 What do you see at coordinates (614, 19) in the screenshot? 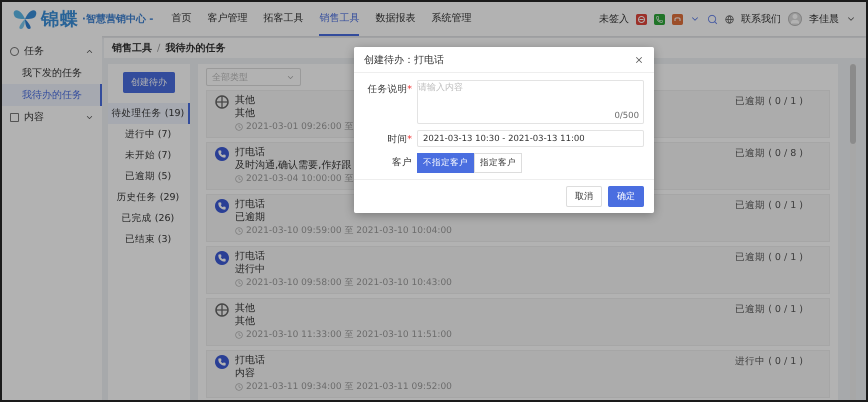
I see `sign-status: 未签入` at bounding box center [614, 19].